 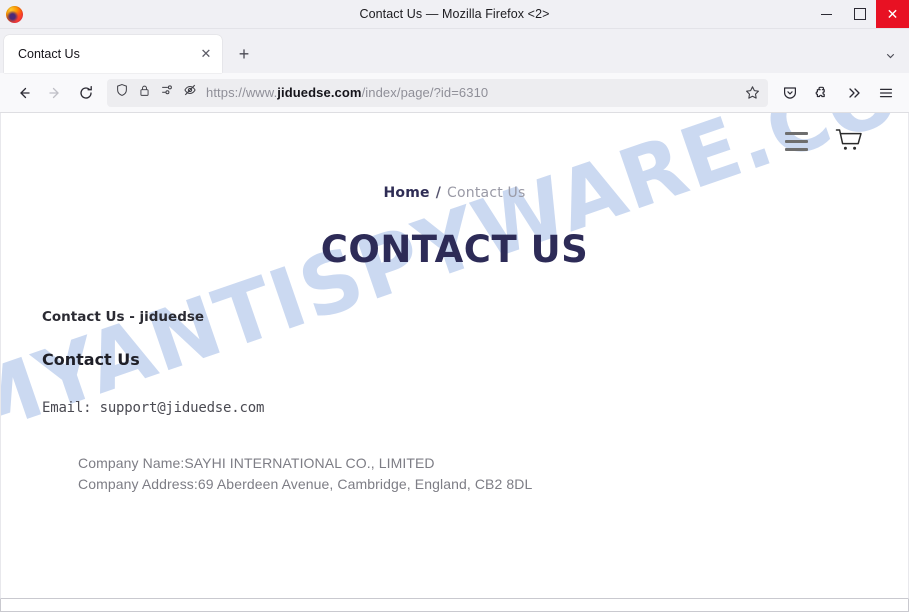 I want to click on email-line: Email: support@jiduedse.com, so click(x=153, y=408).